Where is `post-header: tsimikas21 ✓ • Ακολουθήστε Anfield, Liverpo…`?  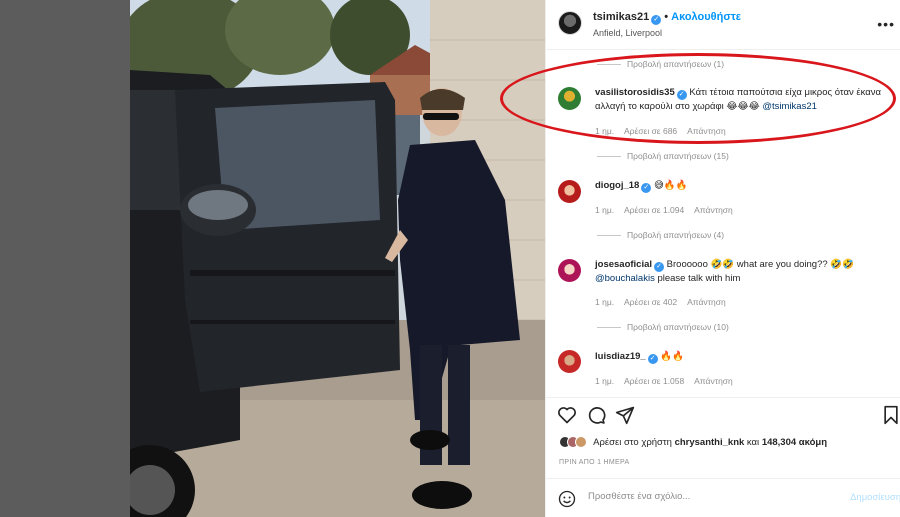 post-header: tsimikas21 ✓ • Ακολουθήστε Anfield, Liverpo… is located at coordinates (723, 25).